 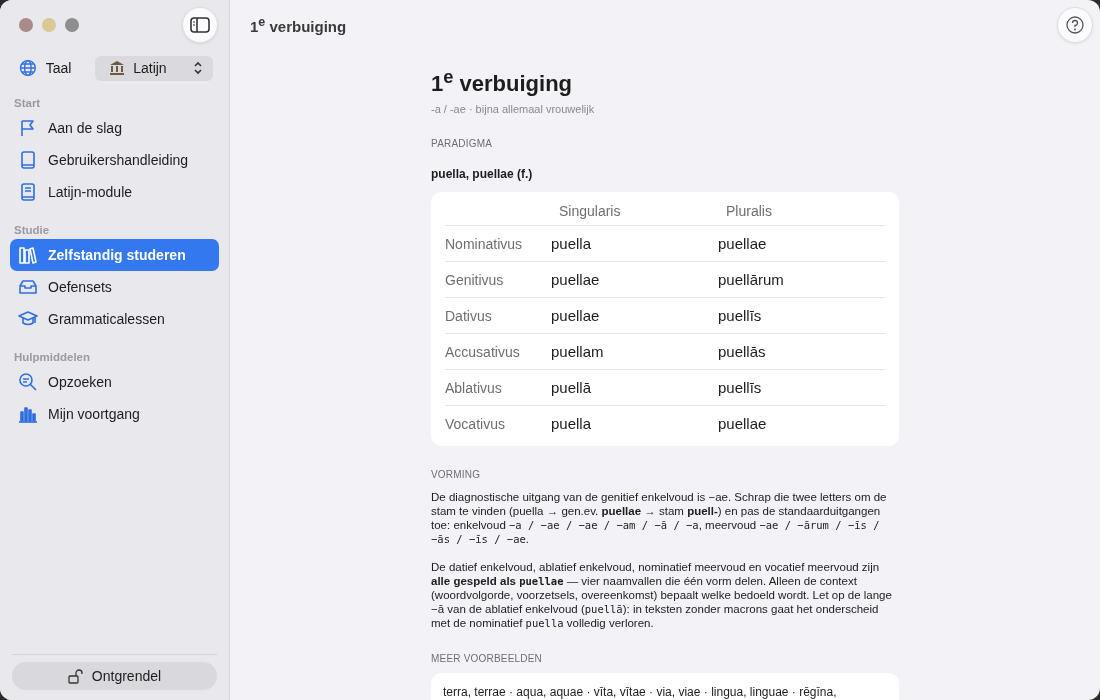 What do you see at coordinates (114, 160) in the screenshot?
I see `sidebar-item: Gebruikershandleiding` at bounding box center [114, 160].